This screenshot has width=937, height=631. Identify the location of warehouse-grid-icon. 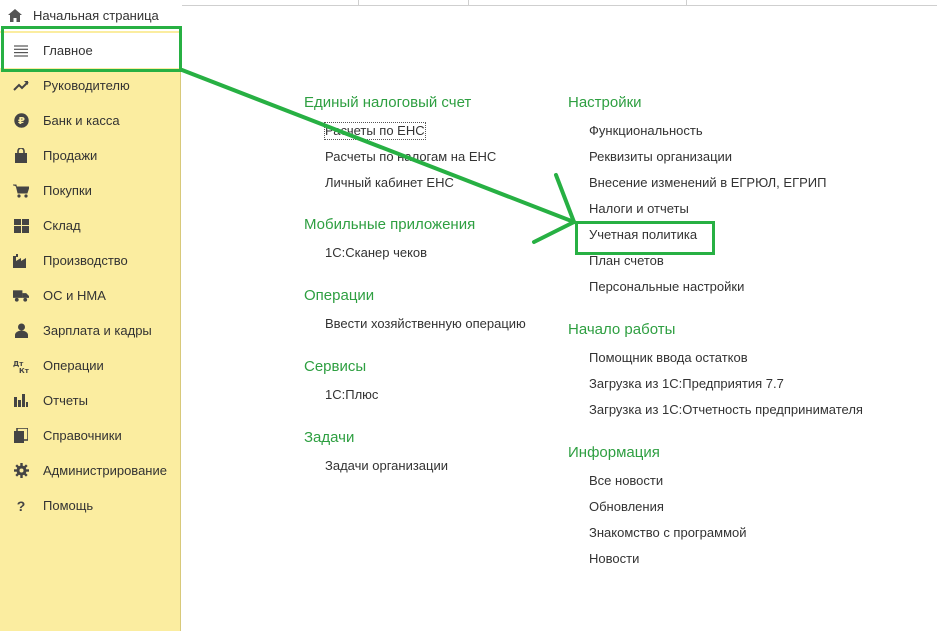
(21, 226).